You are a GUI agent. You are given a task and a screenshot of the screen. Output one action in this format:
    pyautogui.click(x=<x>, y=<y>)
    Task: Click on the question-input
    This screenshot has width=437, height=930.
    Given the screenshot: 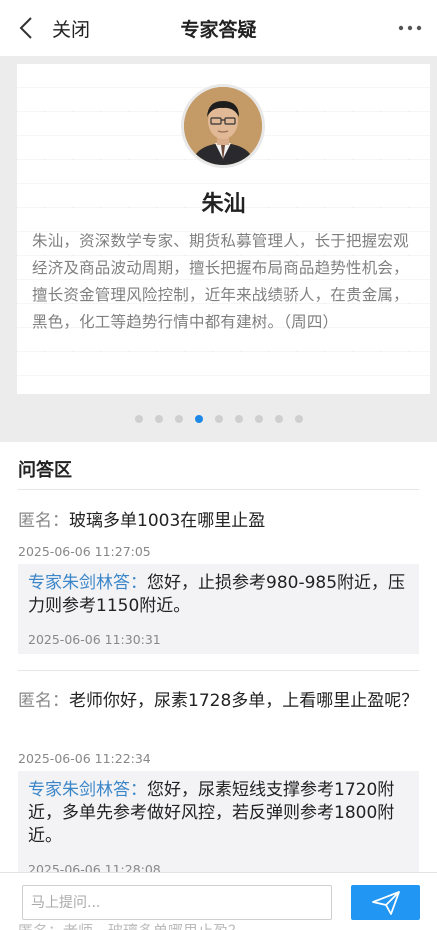 What is the action you would take?
    pyautogui.click(x=177, y=902)
    